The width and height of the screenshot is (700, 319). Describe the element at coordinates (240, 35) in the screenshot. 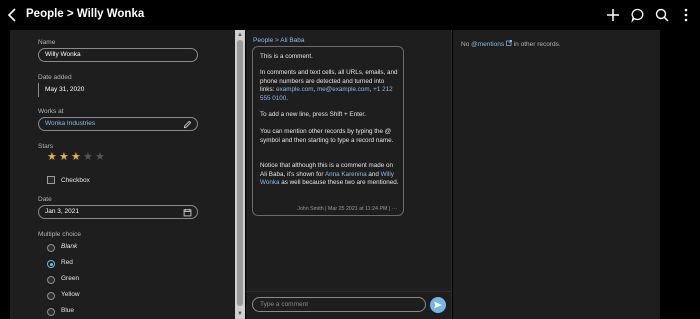

I see `scroll-up-arrow: ▲` at that location.